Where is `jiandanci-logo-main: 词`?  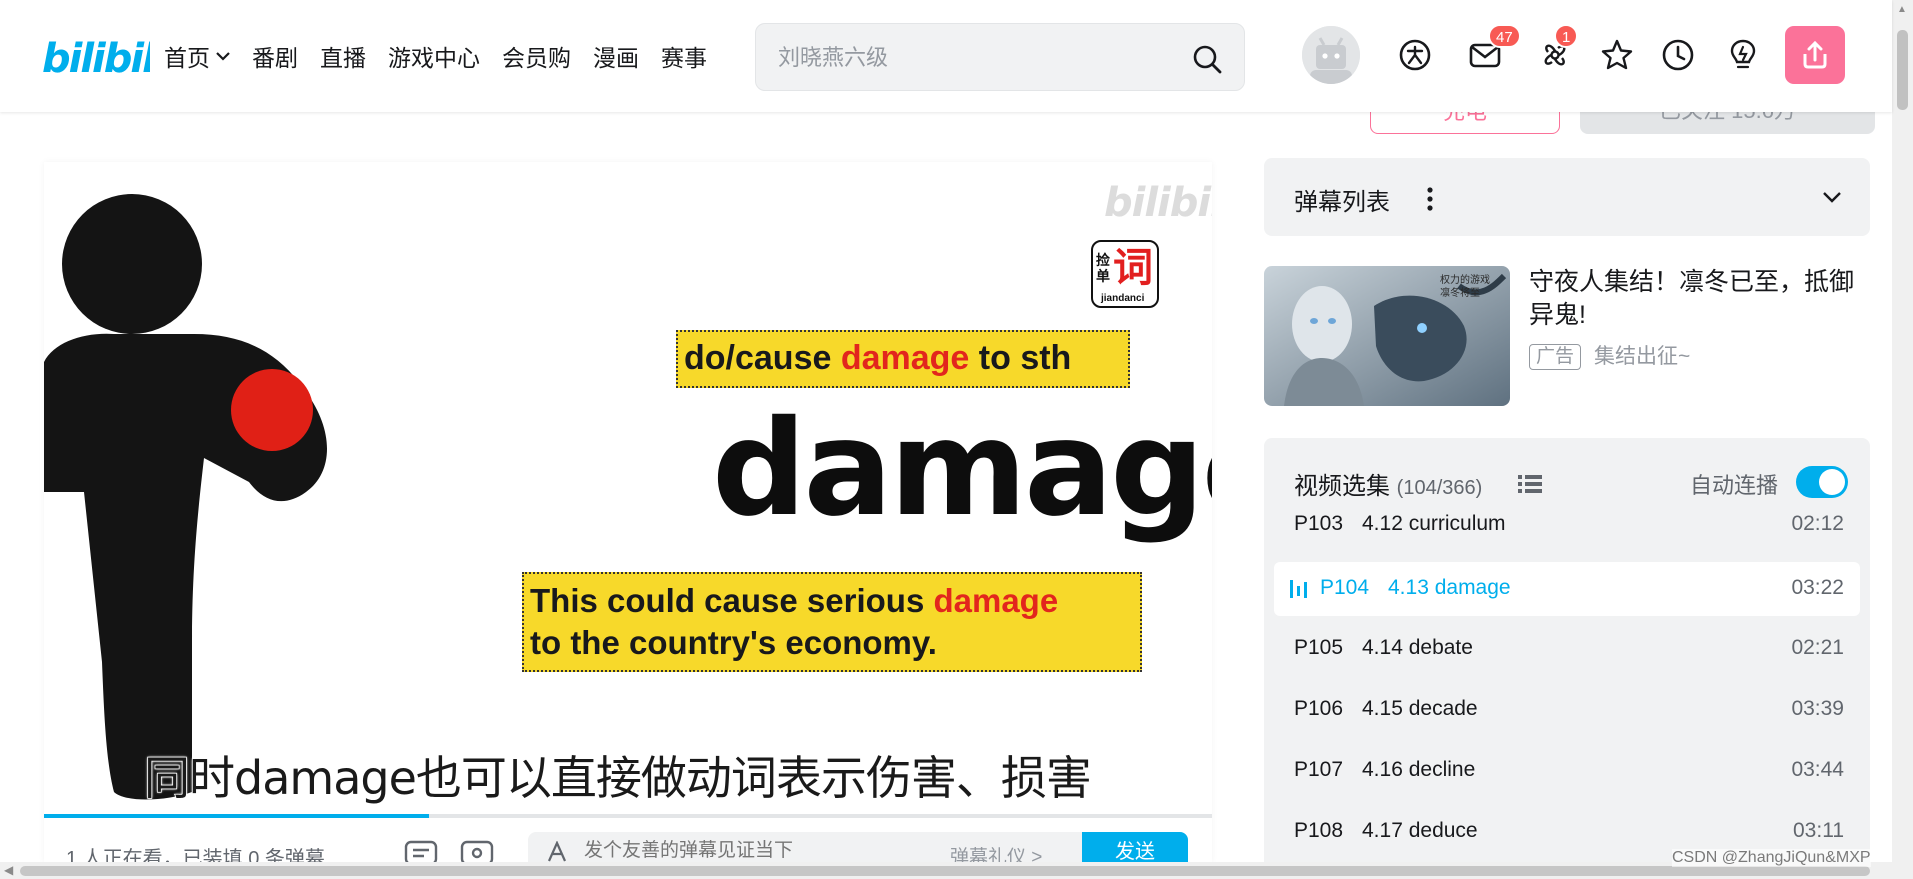
jiandanci-logo-main: 词 is located at coordinates (1133, 268).